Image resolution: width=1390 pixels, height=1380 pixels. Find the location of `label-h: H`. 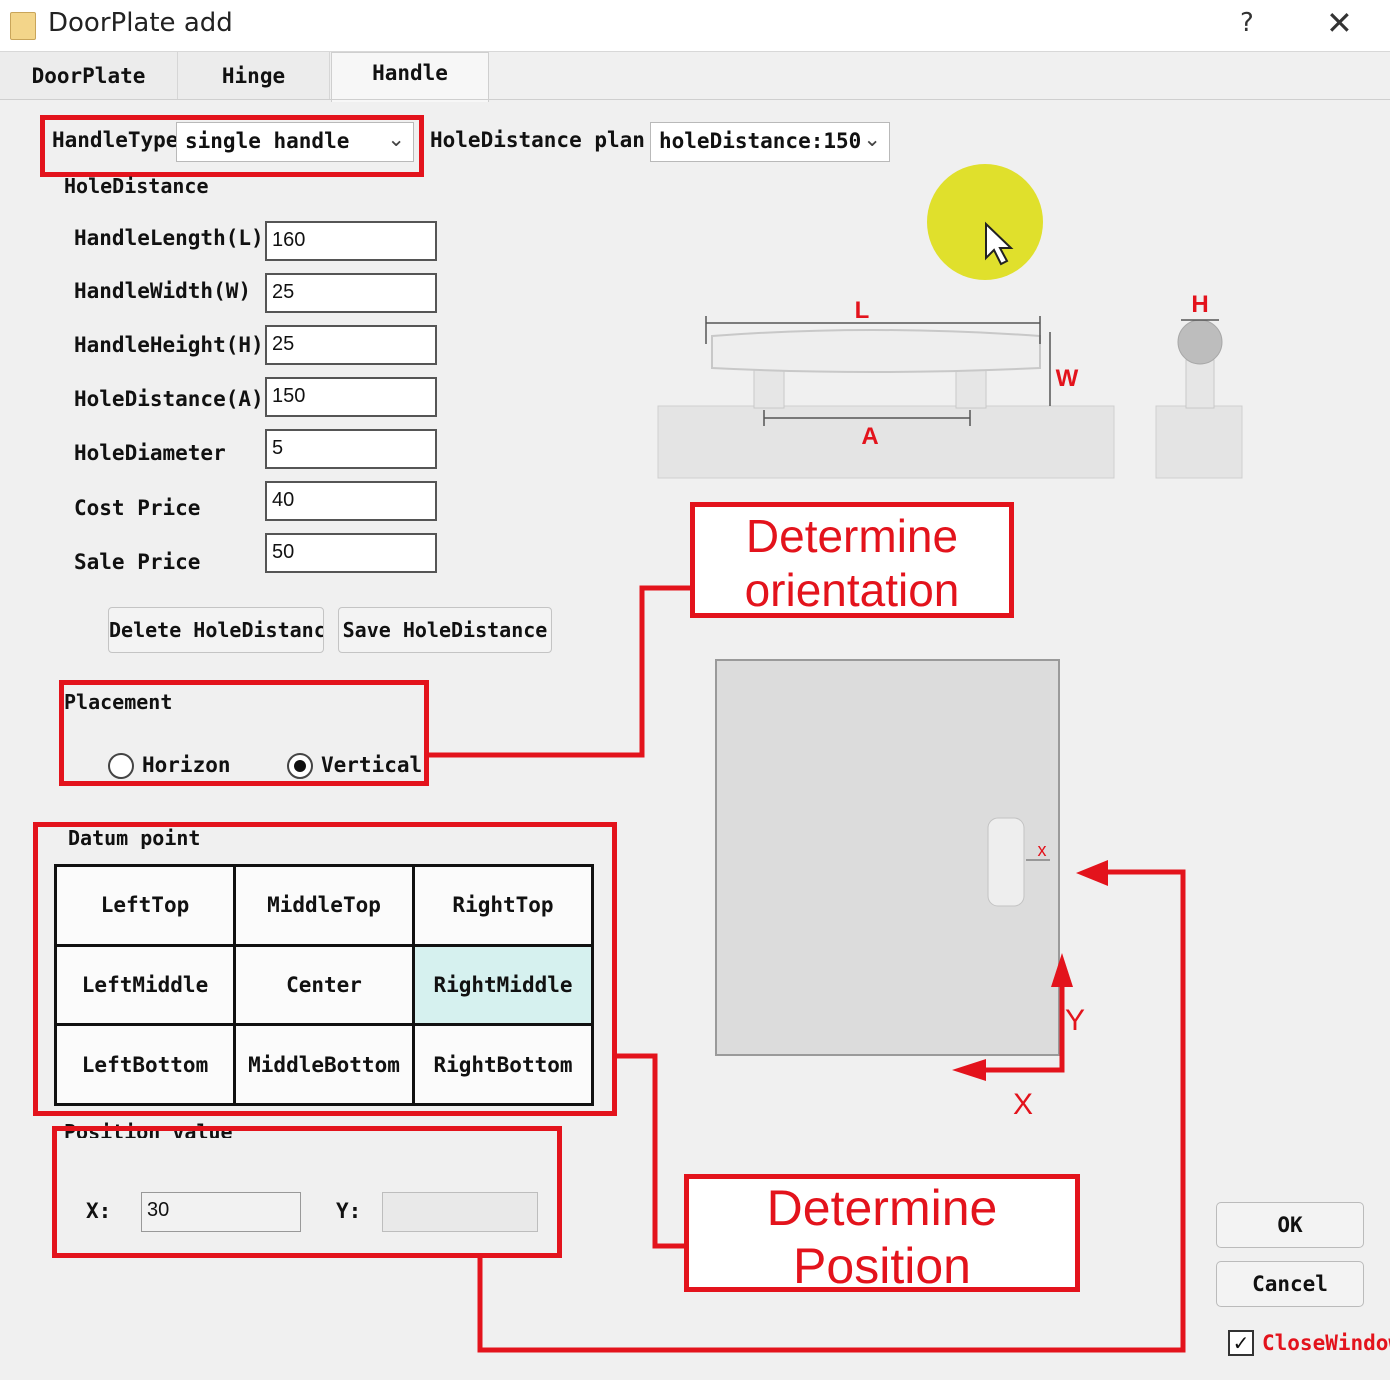

label-h: H is located at coordinates (1199, 304).